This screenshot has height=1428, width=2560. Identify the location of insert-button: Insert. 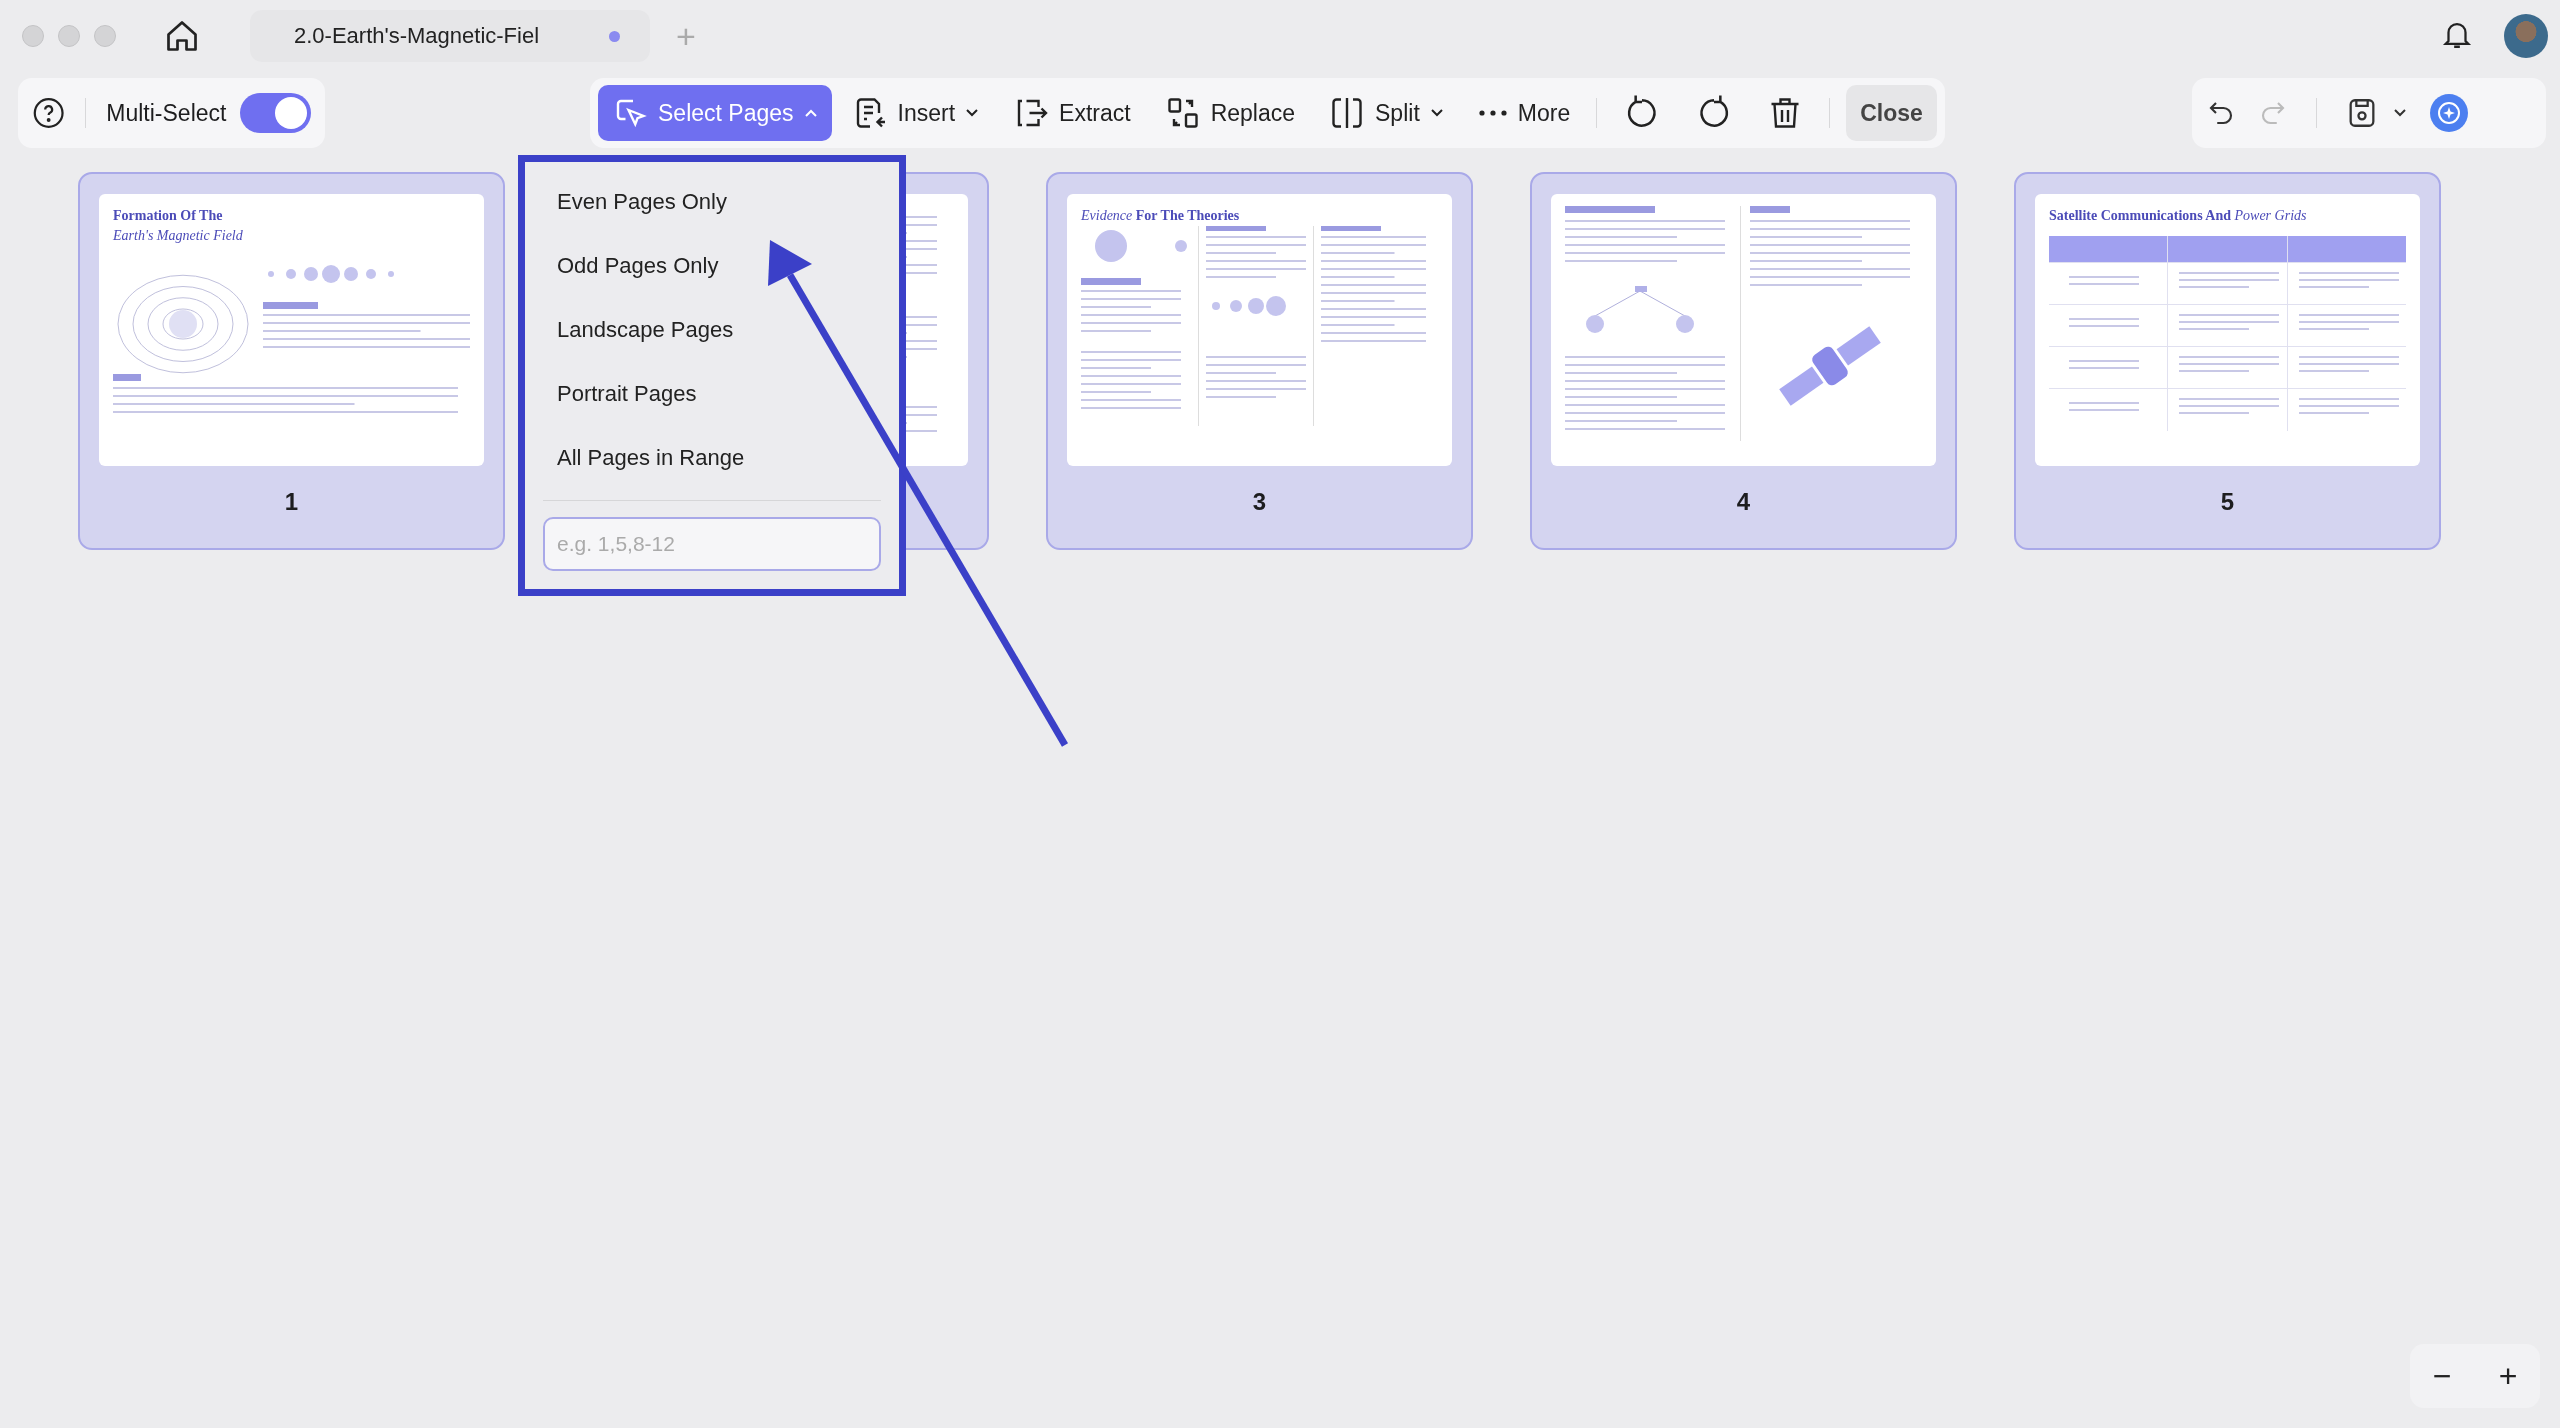
(915, 113).